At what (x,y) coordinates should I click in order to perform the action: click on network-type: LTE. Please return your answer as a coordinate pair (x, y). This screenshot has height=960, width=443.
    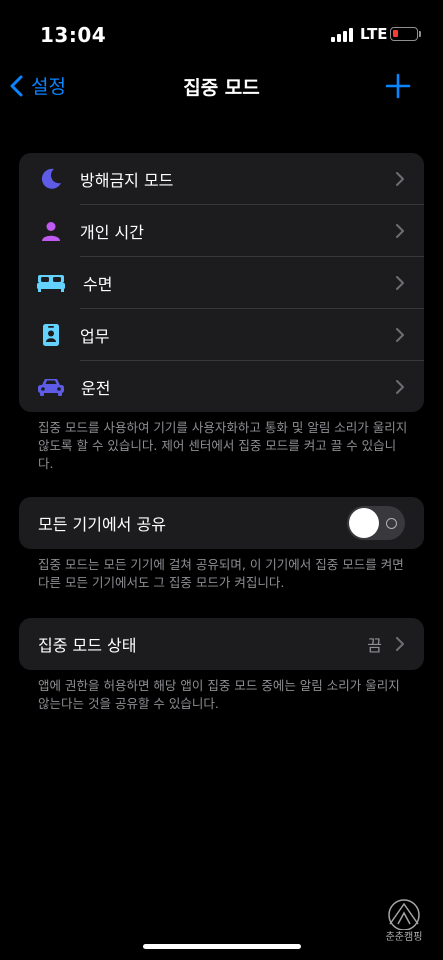
    Looking at the image, I should click on (374, 34).